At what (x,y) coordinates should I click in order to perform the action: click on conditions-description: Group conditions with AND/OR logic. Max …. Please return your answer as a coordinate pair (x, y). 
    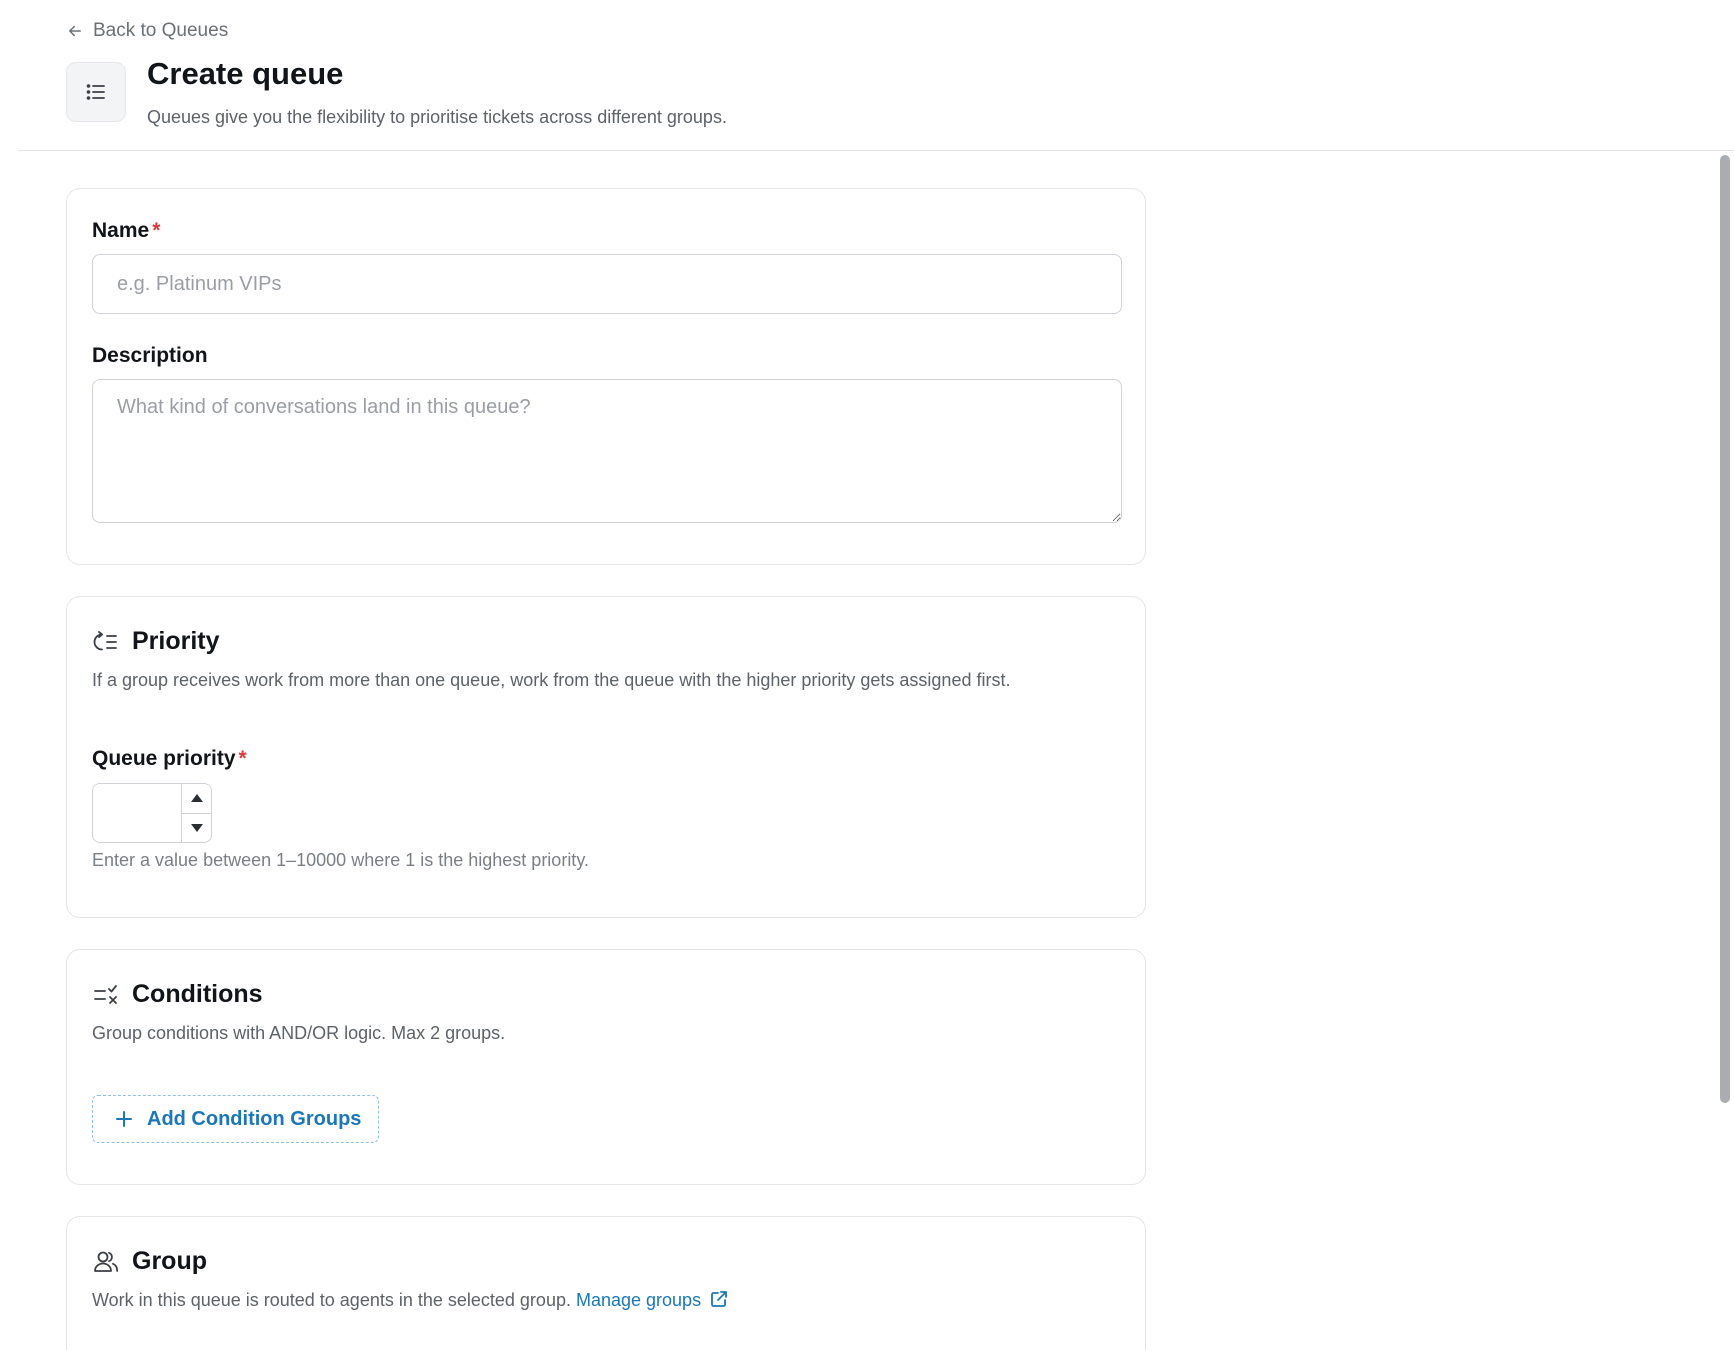
    Looking at the image, I should click on (299, 1033).